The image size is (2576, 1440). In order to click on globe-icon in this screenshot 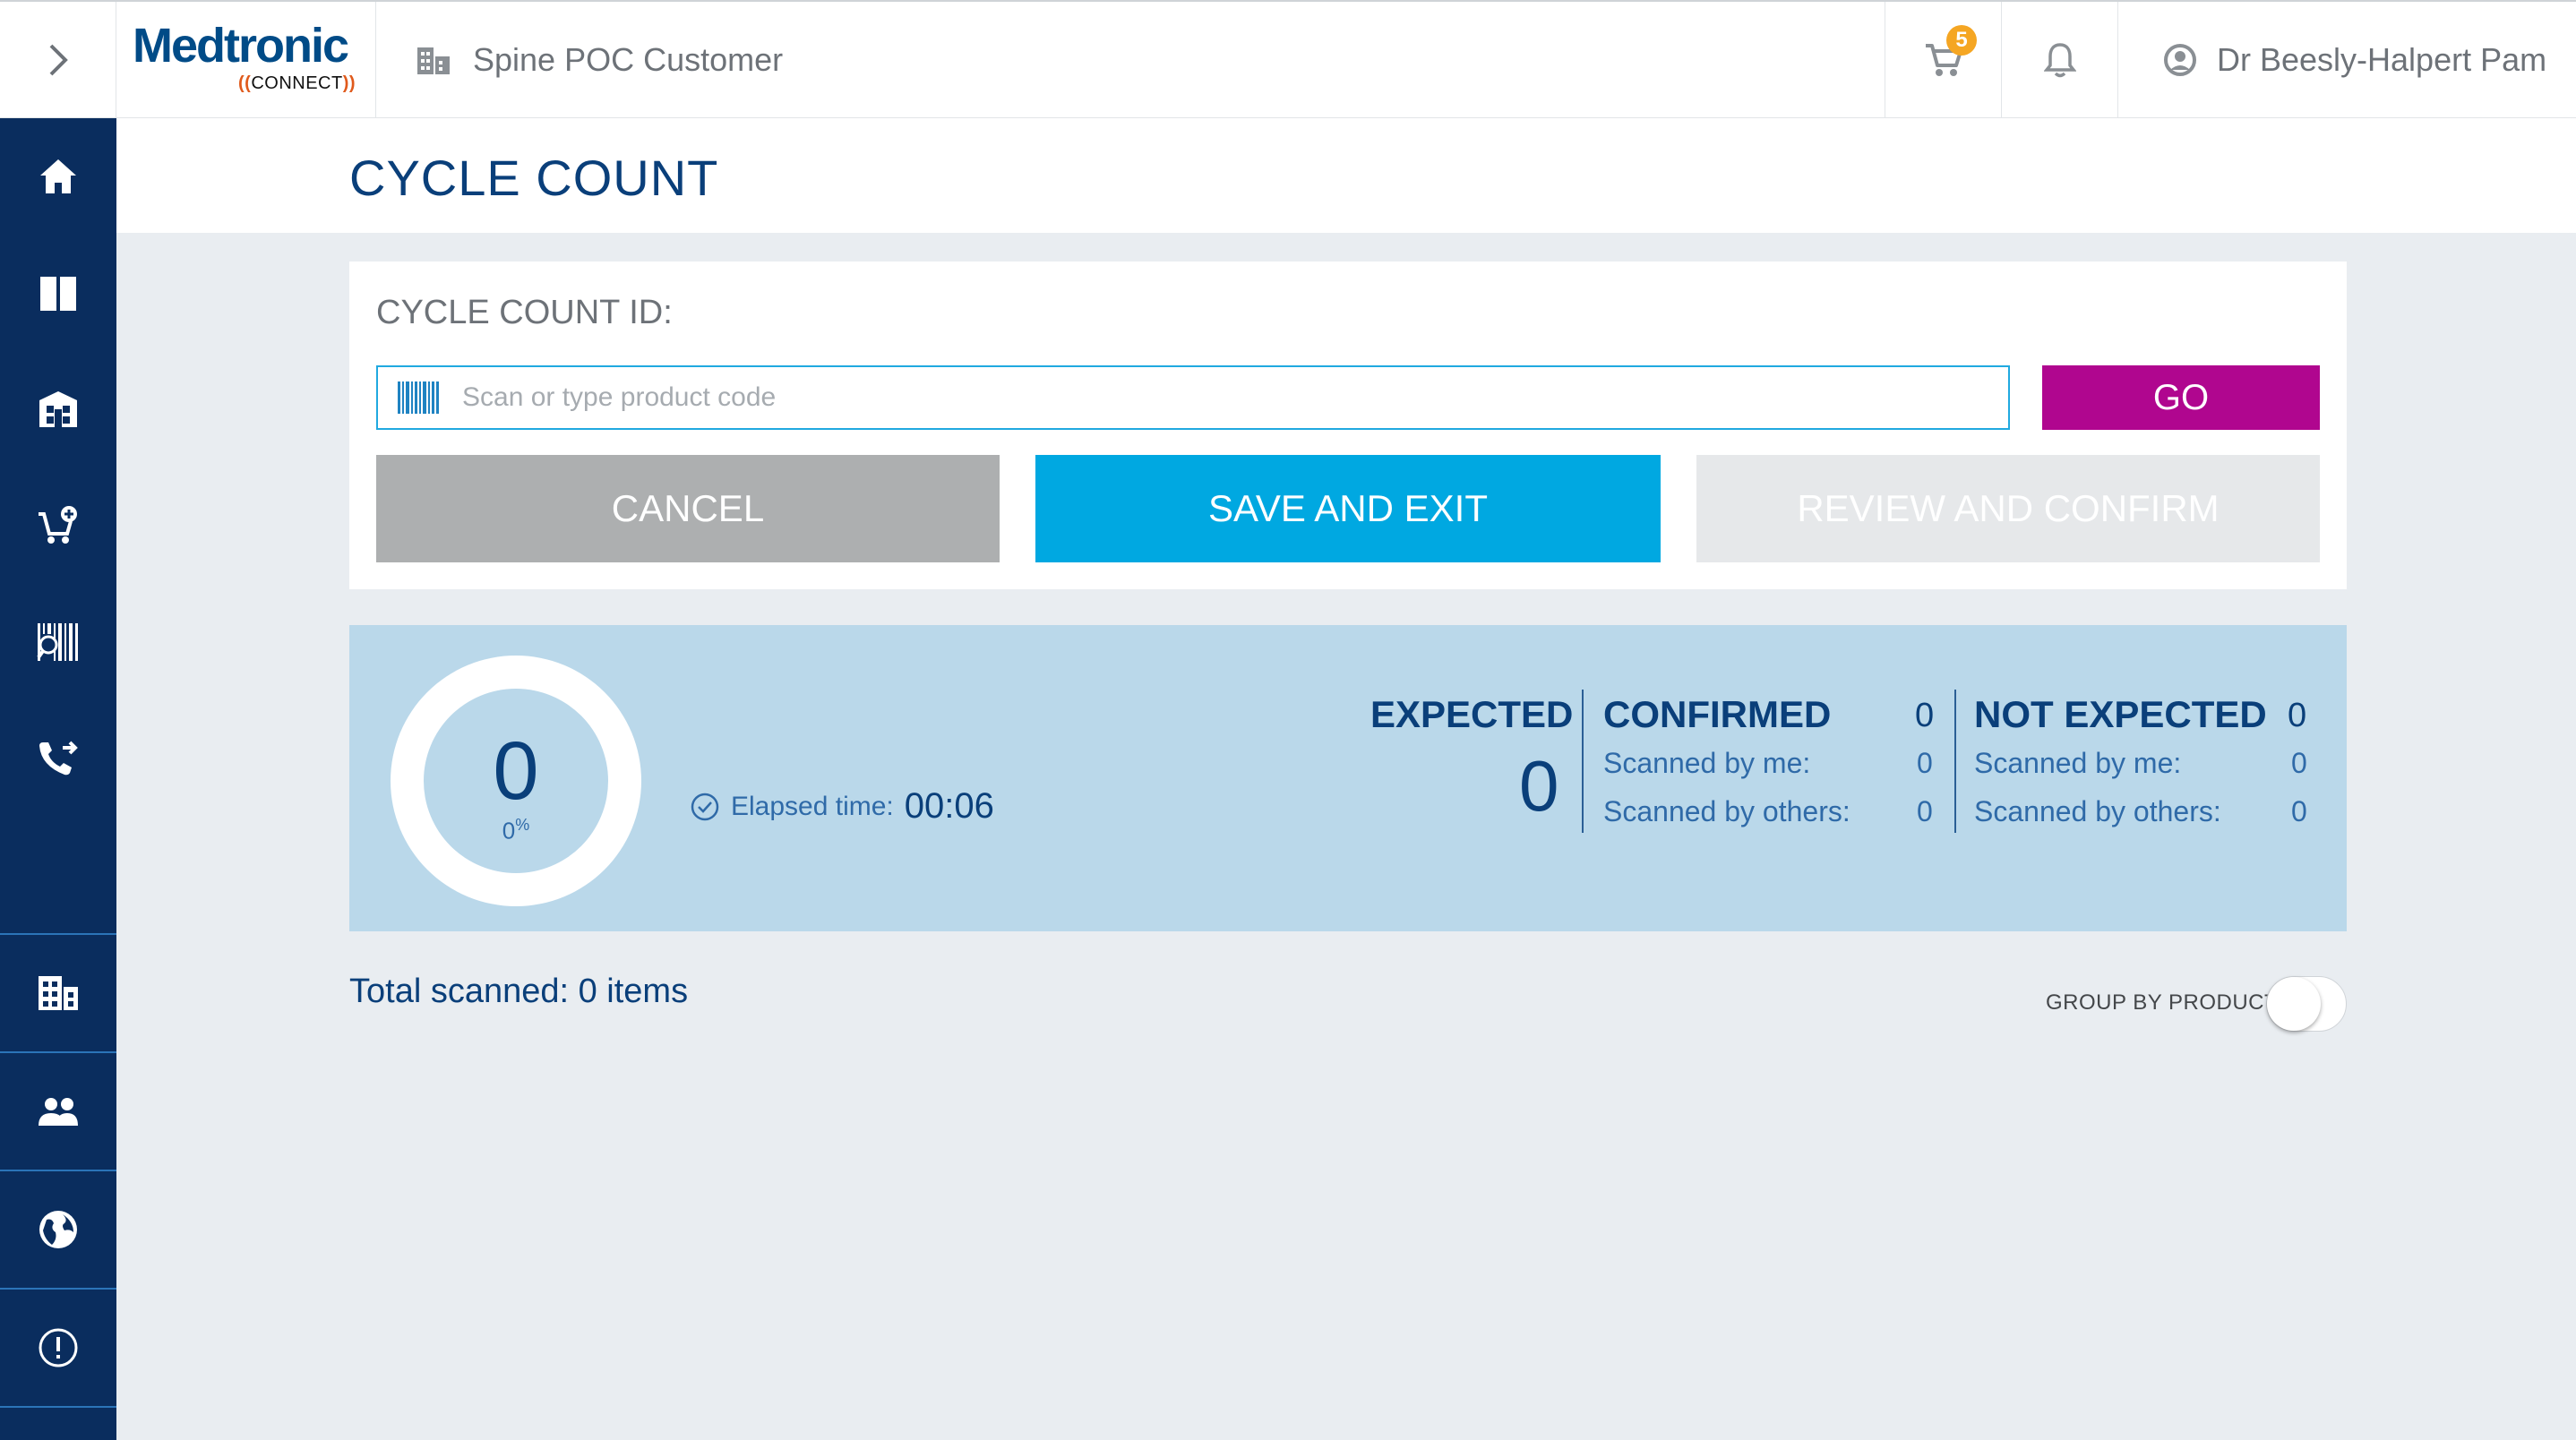, I will do `click(58, 1229)`.